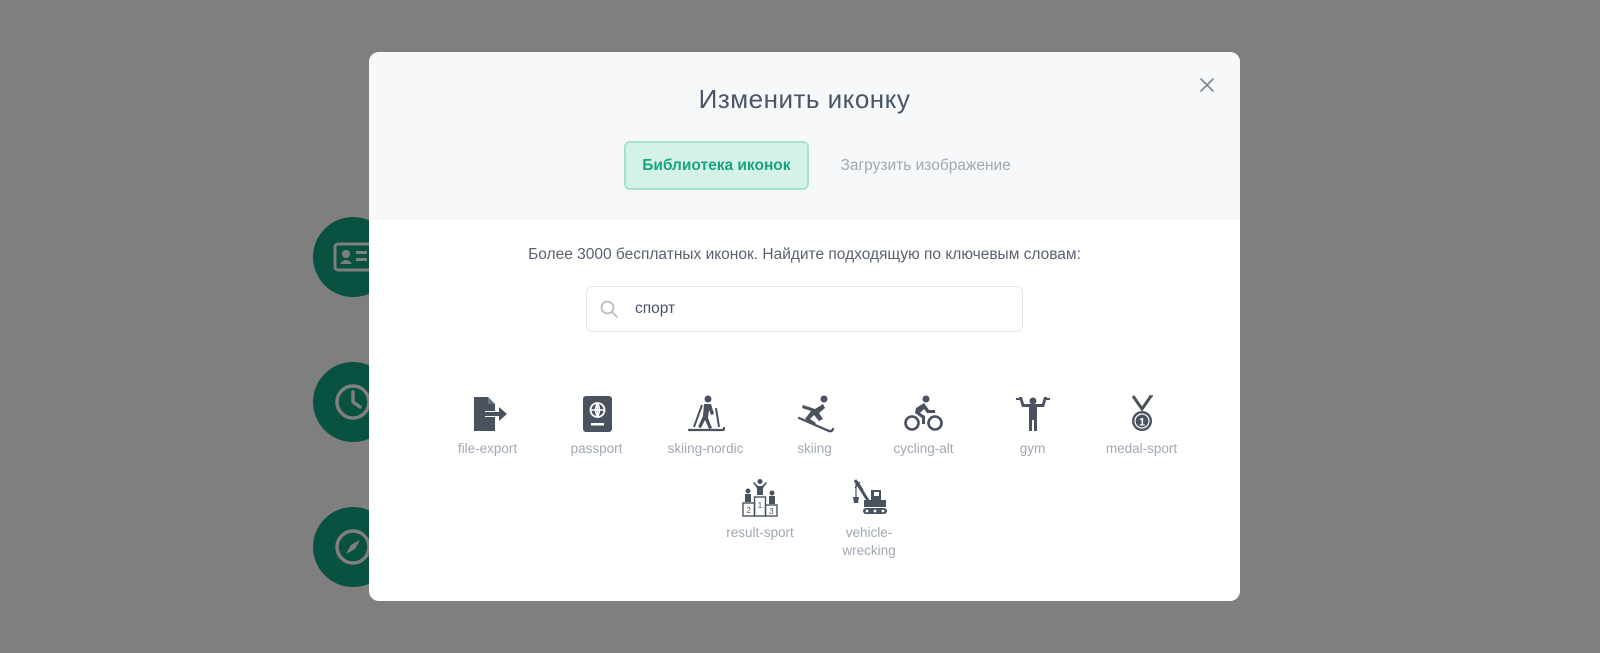  What do you see at coordinates (760, 532) in the screenshot?
I see `icon-label: result-sport` at bounding box center [760, 532].